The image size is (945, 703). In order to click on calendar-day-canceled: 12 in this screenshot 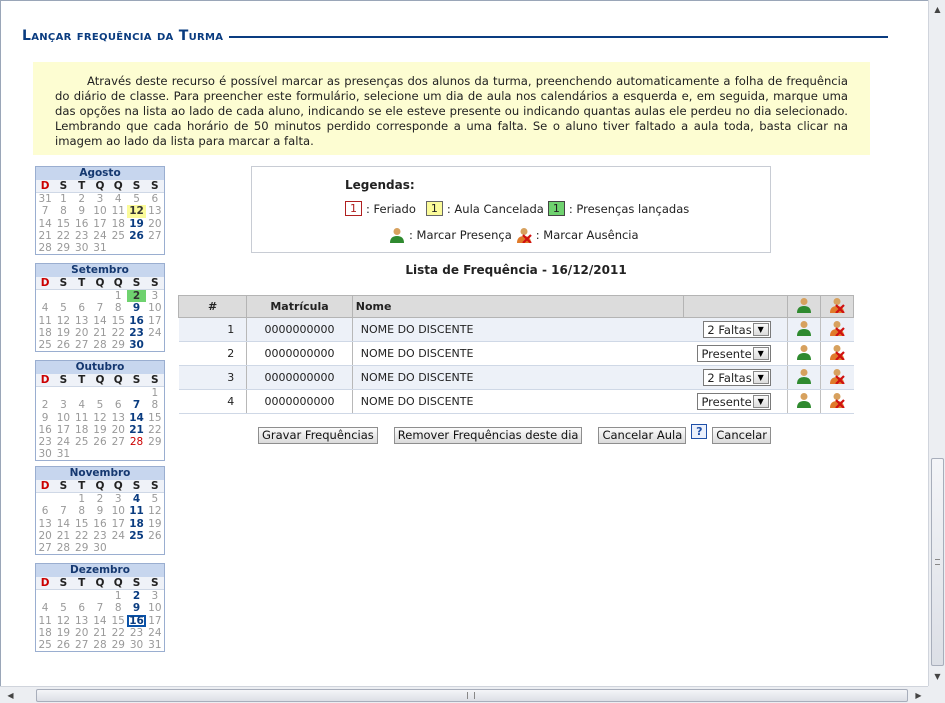, I will do `click(136, 211)`.